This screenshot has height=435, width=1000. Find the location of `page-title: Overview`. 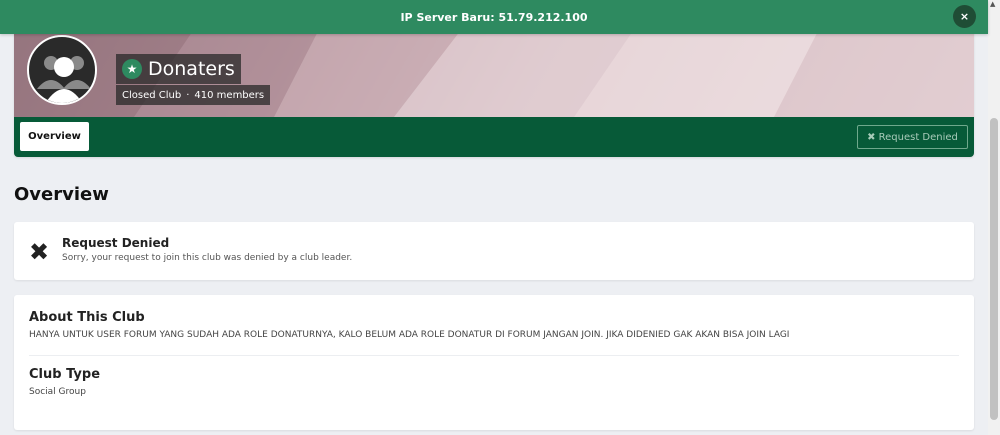

page-title: Overview is located at coordinates (61, 194).